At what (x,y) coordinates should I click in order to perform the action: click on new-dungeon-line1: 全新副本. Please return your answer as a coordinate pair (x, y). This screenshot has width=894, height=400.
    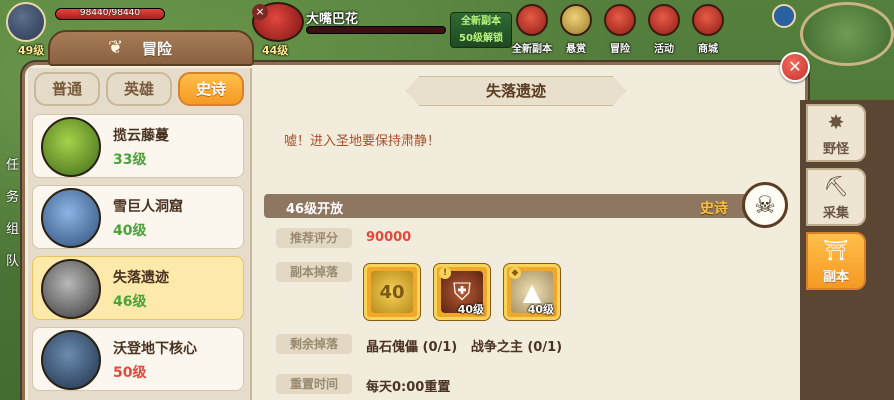
    Looking at the image, I should click on (481, 21).